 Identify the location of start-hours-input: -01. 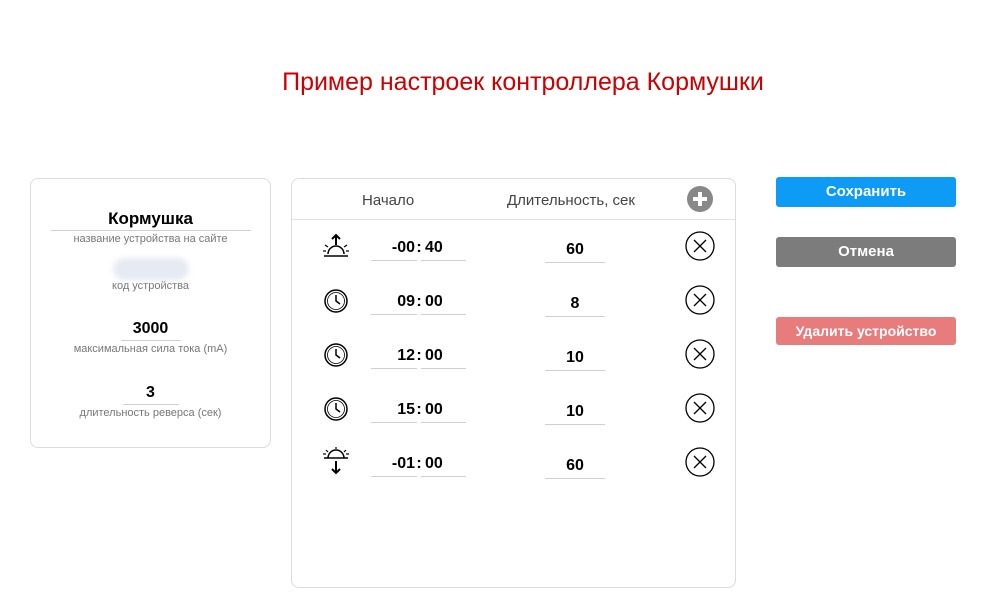
(394, 465).